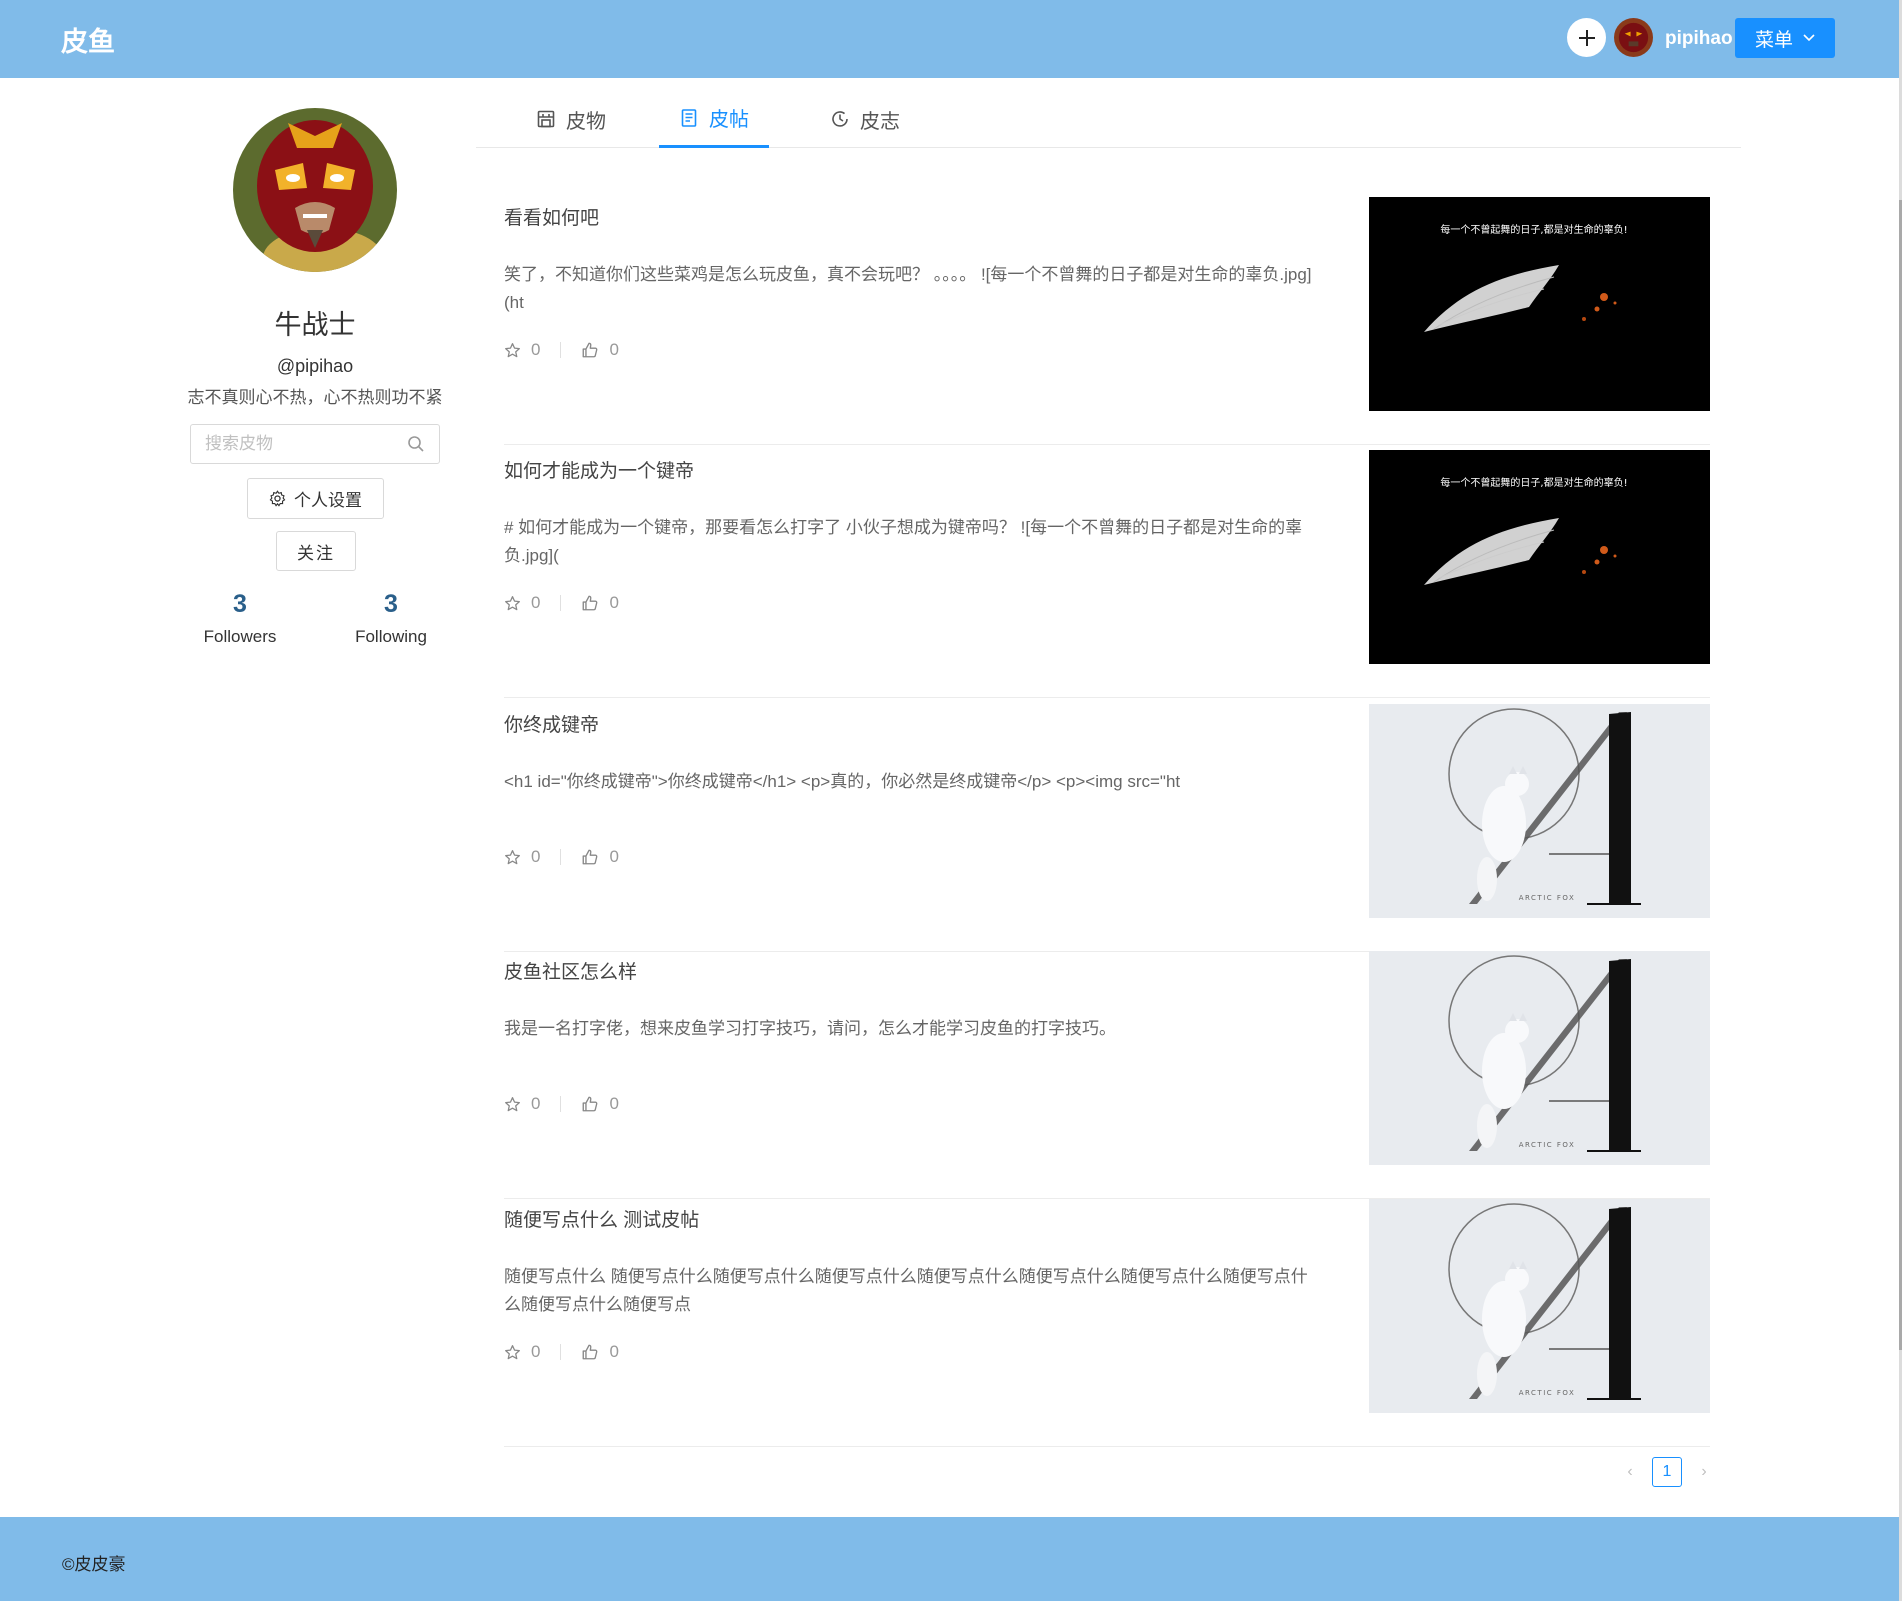 Image resolution: width=1902 pixels, height=1601 pixels. Describe the element at coordinates (88, 39) in the screenshot. I see `site-logo: 皮鱼` at that location.